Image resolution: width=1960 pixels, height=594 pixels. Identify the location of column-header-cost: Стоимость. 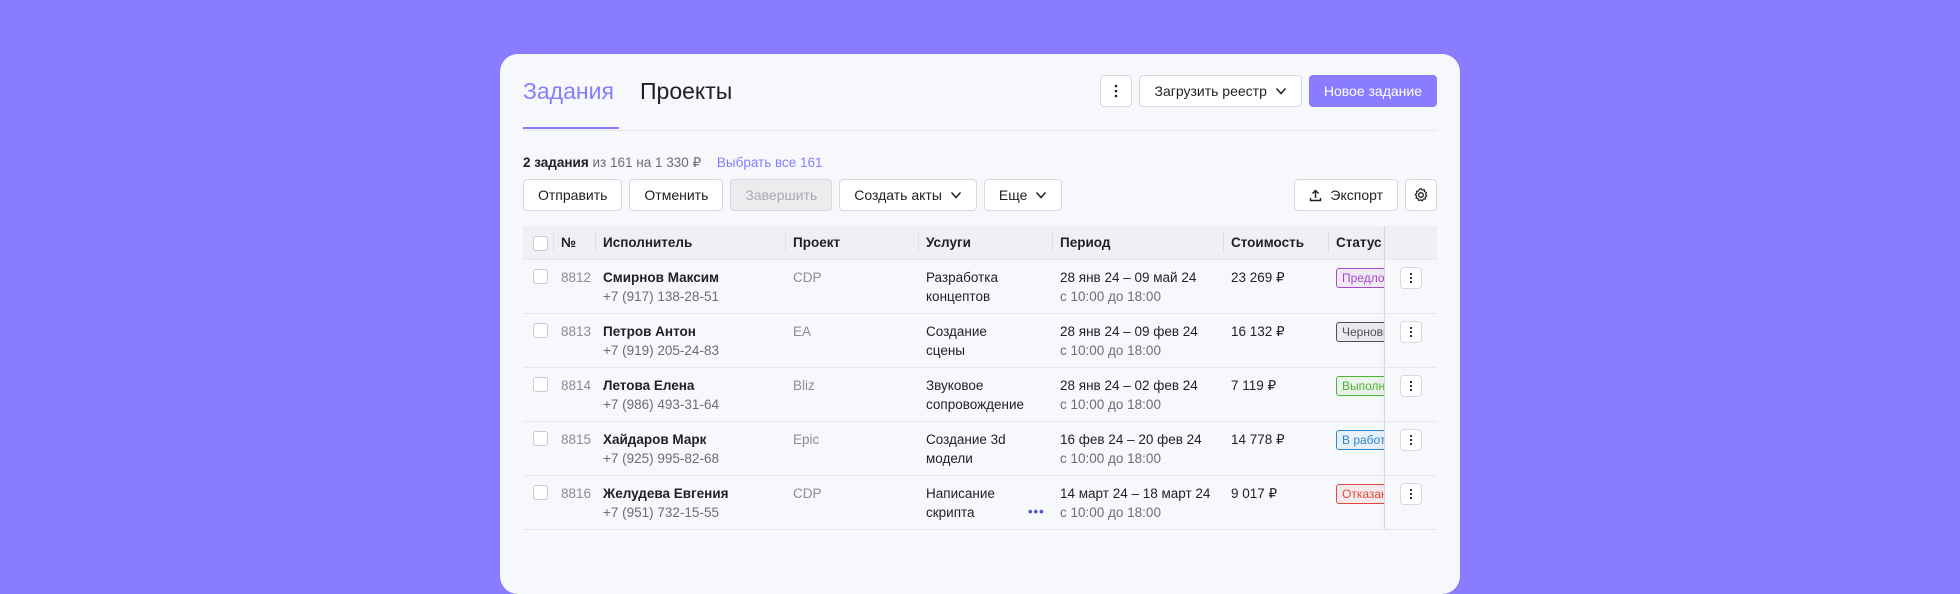
(1267, 242).